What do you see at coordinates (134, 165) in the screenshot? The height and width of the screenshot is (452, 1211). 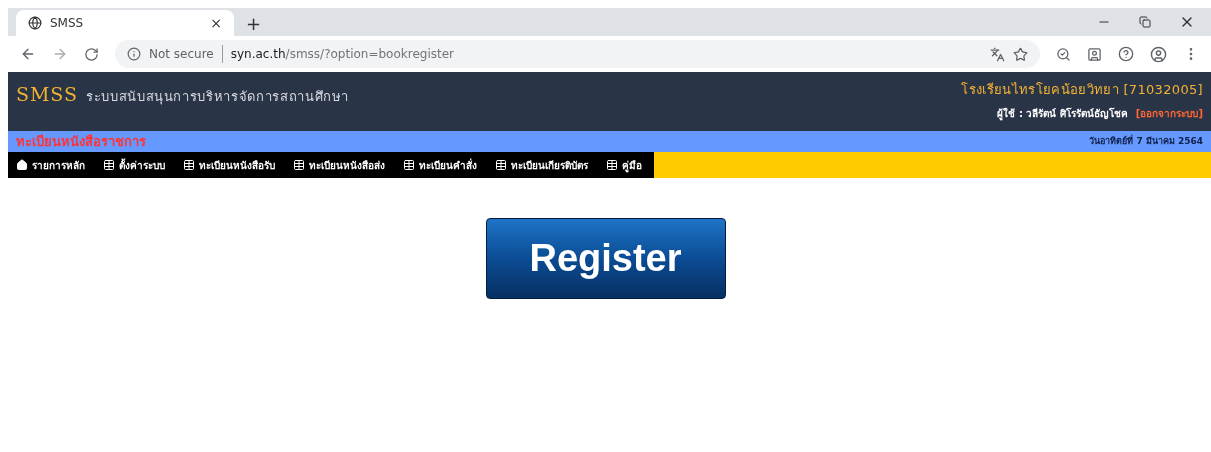 I see `menu-item: ตั้งค่าระบบ` at bounding box center [134, 165].